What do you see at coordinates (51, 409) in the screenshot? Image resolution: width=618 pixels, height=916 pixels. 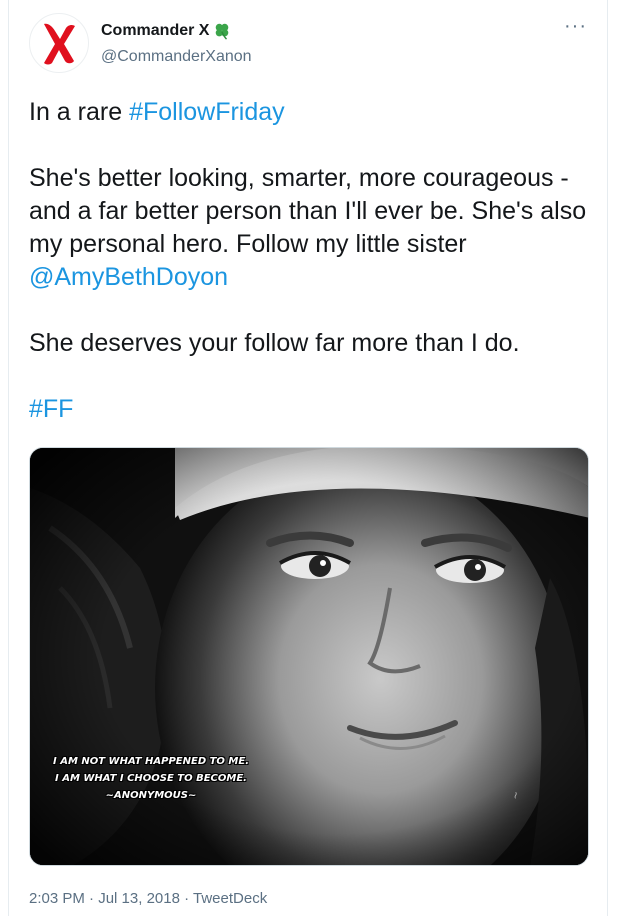 I see `hashtag-ff-link: #FF` at bounding box center [51, 409].